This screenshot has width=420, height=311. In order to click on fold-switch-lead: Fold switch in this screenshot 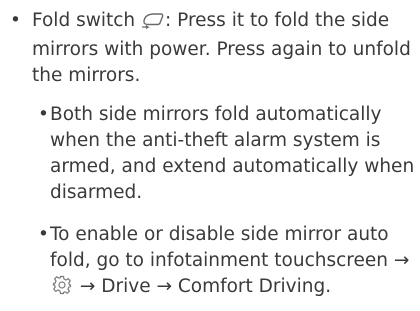, I will do `click(84, 20)`.